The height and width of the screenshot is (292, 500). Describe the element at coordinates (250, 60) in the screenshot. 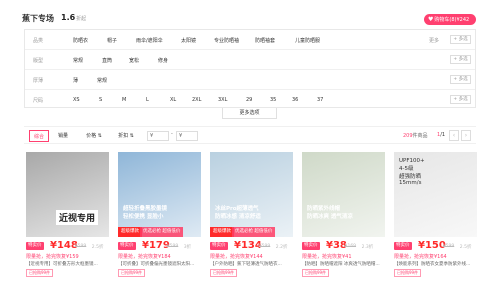

I see `filter-row: 版型 常规 直筒 宽松 修身 + 多选` at that location.